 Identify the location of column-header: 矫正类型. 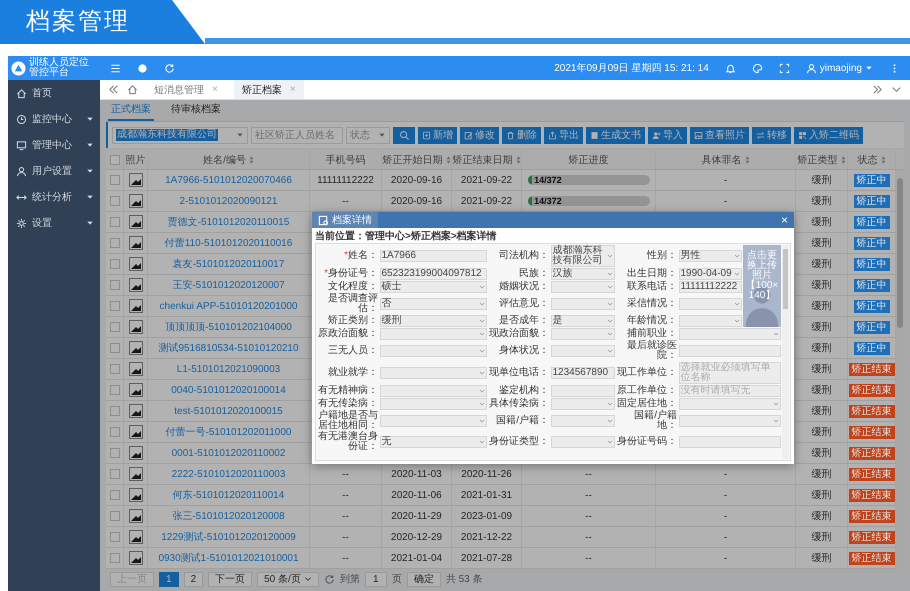
(822, 159).